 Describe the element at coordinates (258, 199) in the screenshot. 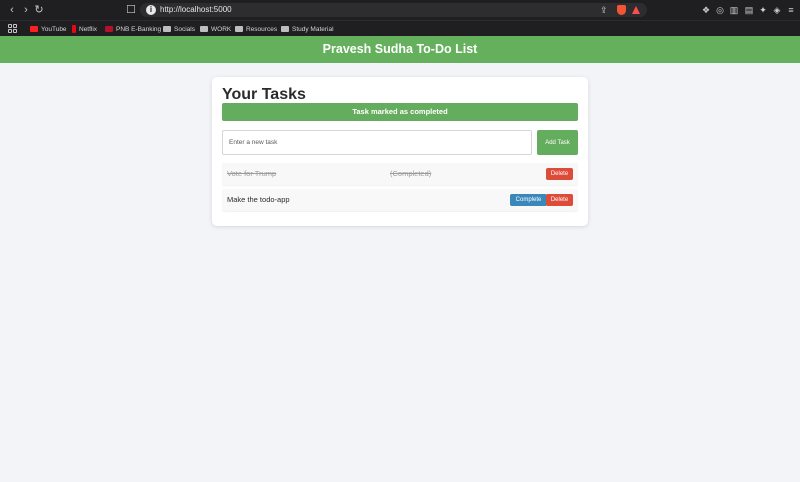

I see `task-text: Make the todo-app` at that location.